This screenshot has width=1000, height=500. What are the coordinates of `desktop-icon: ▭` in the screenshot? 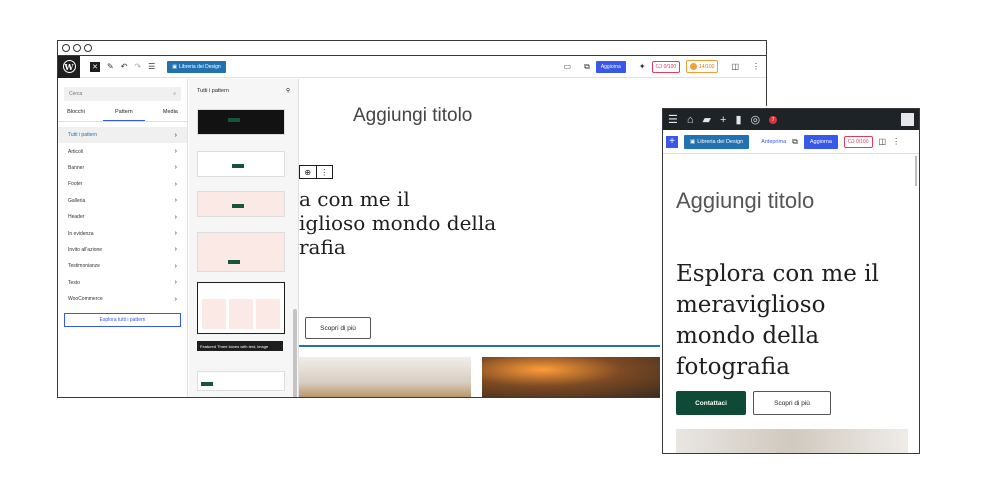 It's located at (568, 66).